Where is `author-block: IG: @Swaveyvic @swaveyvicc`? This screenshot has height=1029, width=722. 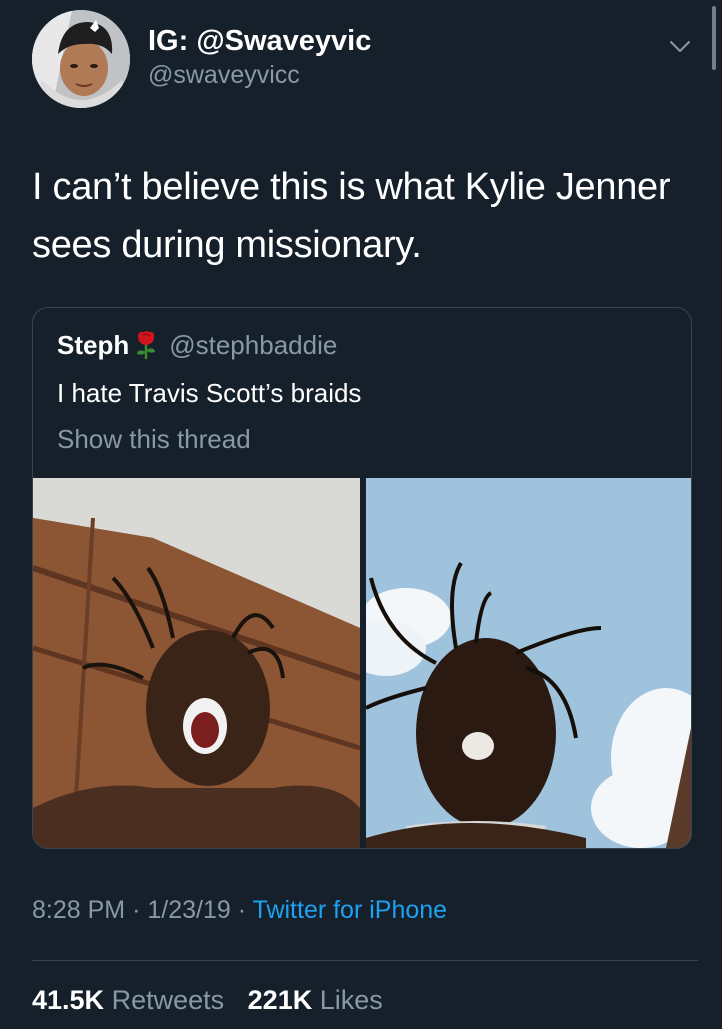
author-block: IG: @Swaveyvic @swaveyvicc is located at coordinates (259, 58).